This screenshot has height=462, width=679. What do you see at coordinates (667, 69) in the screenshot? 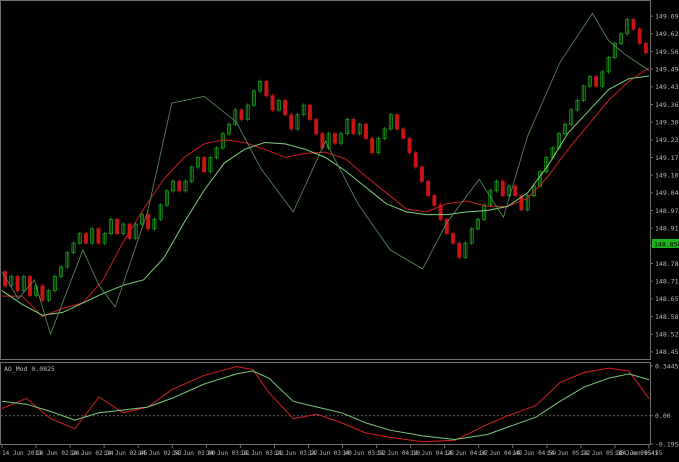
I see `price-tick-label: 149.495` at bounding box center [667, 69].